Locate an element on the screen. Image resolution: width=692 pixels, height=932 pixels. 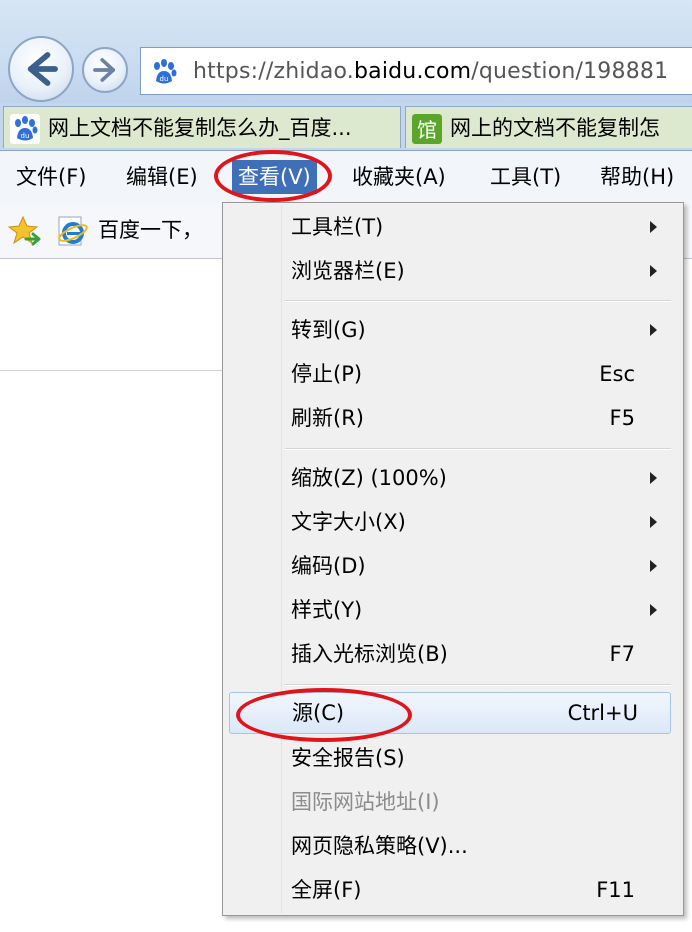
menu-item-label: 插入光标浏览(B) is located at coordinates (369, 654).